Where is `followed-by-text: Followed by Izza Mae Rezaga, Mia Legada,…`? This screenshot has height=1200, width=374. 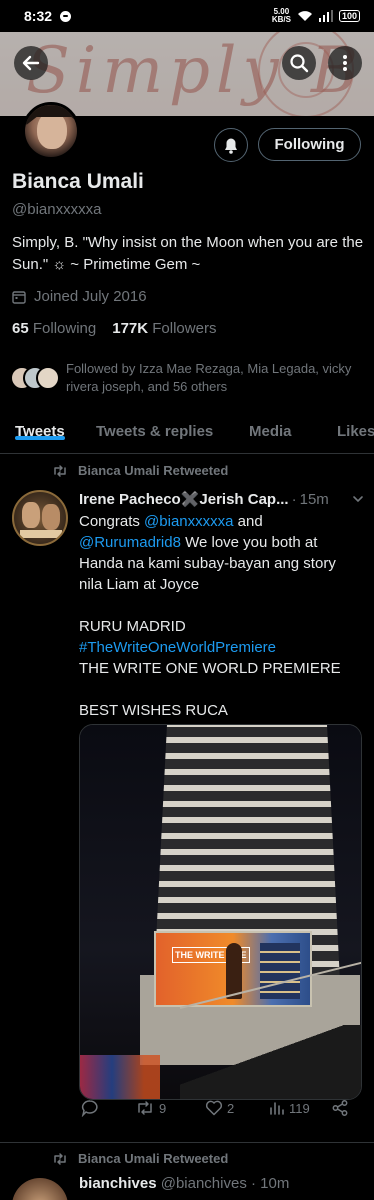 followed-by-text: Followed by Izza Mae Rezaga, Mia Legada,… is located at coordinates (209, 377).